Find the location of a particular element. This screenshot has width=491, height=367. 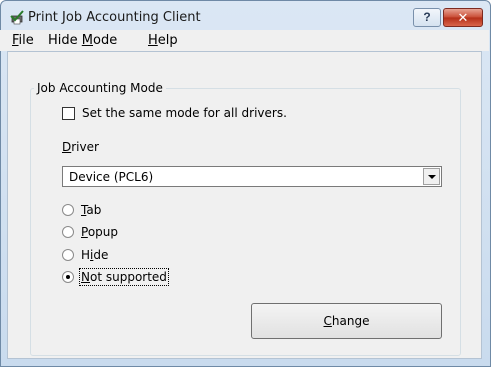

help-button: ? is located at coordinates (427, 17).